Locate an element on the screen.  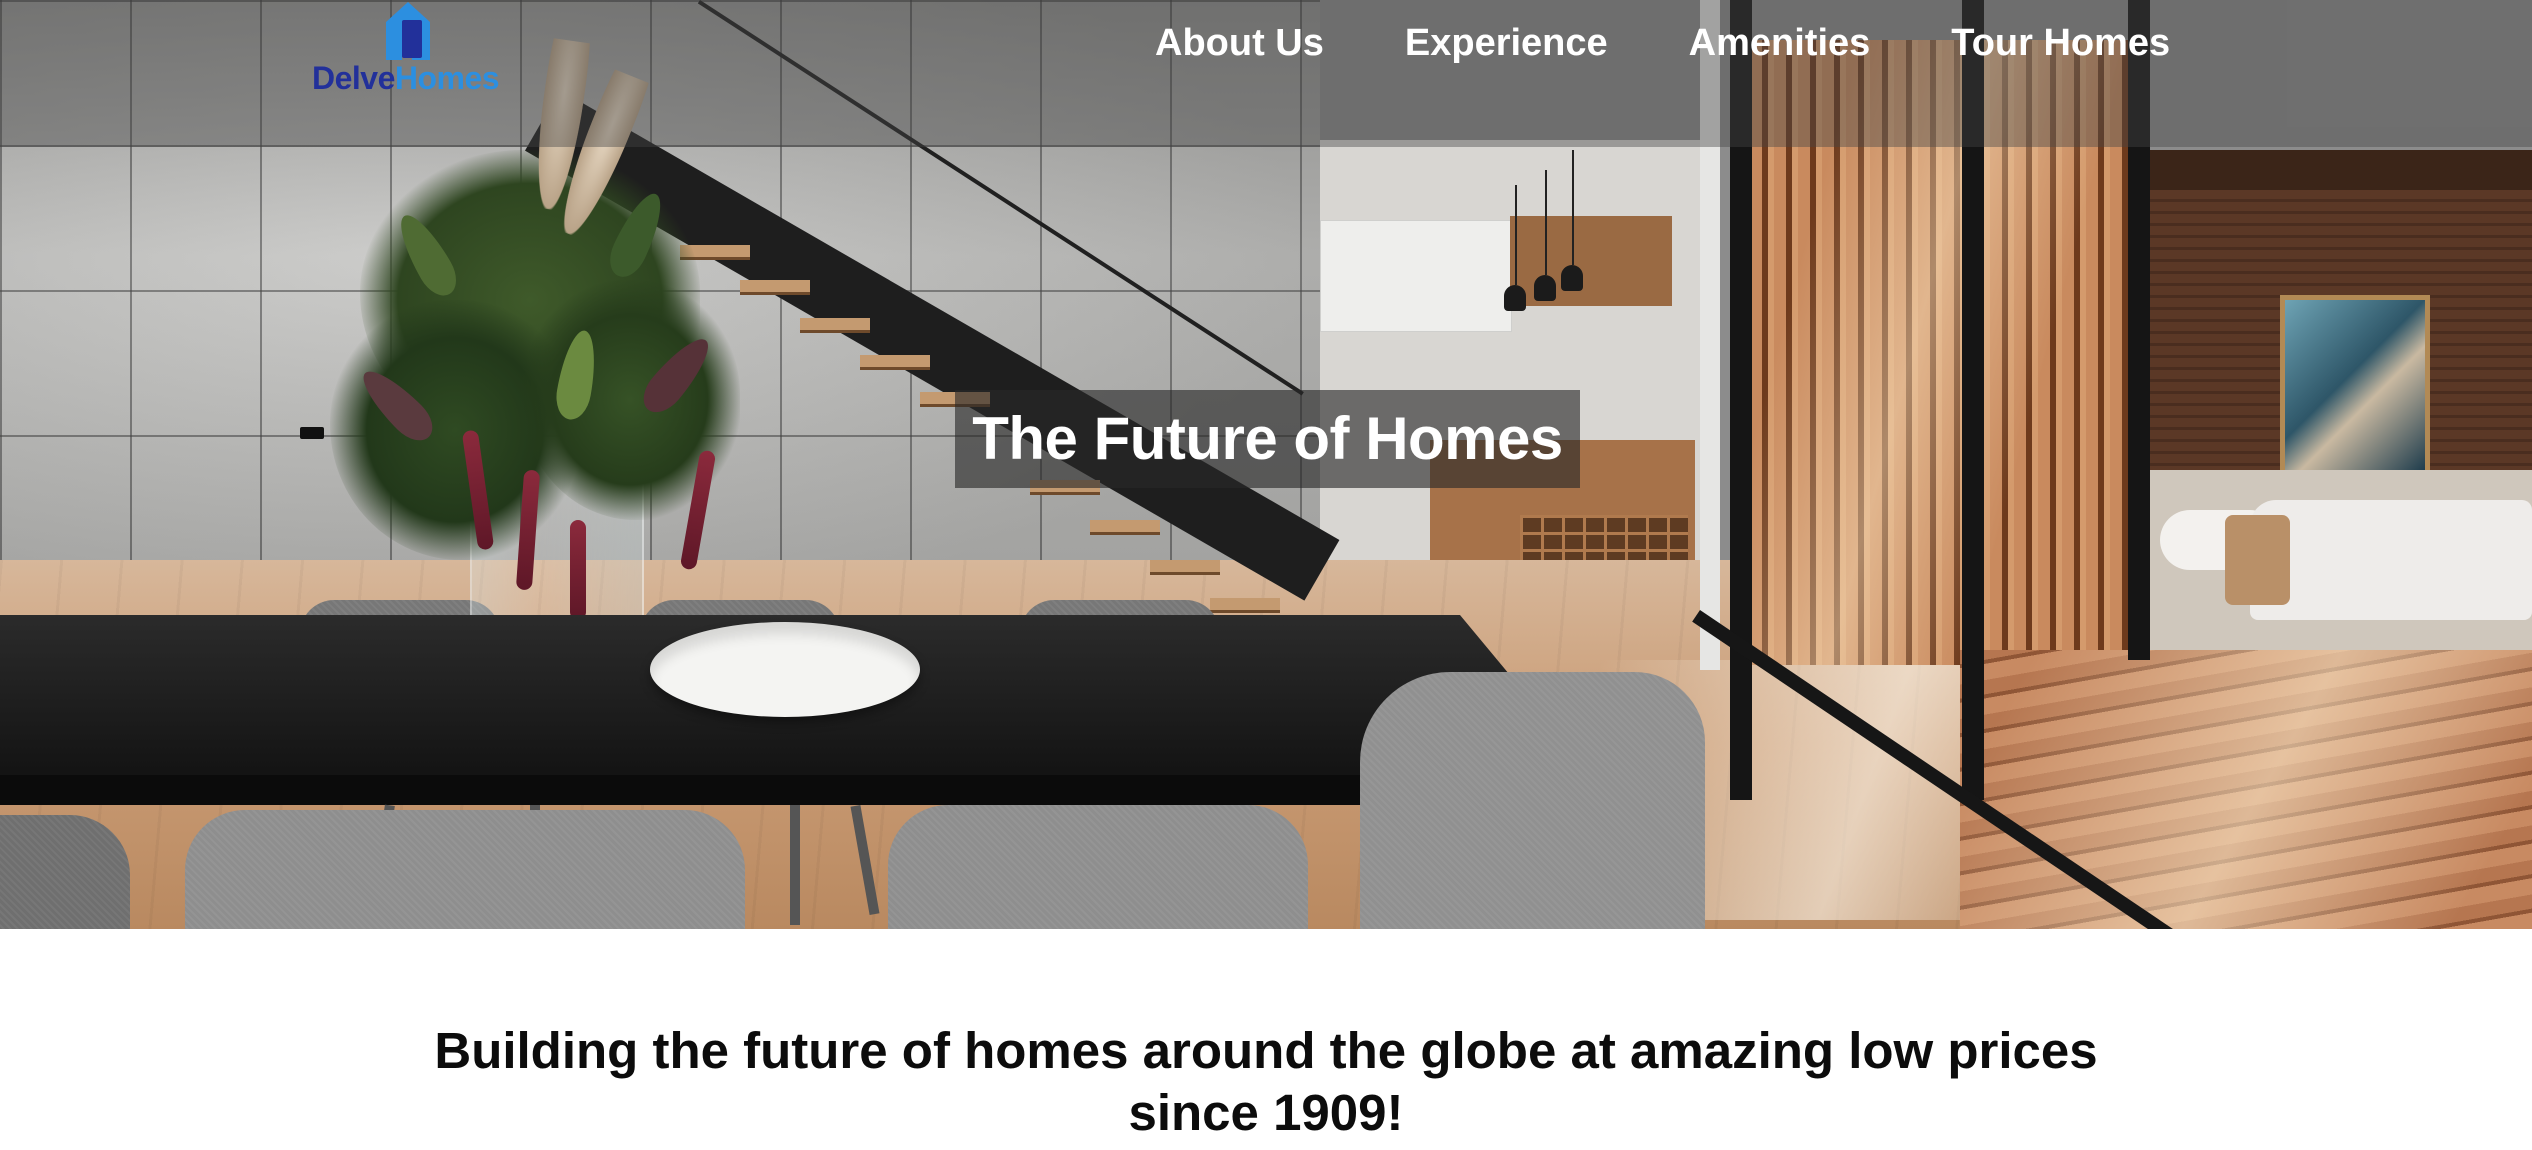
brand-name-delve: Delve is located at coordinates (353, 78).